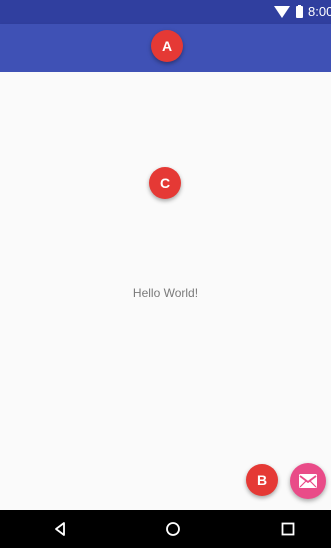  What do you see at coordinates (319, 11) in the screenshot?
I see `status-time: 8:00` at bounding box center [319, 11].